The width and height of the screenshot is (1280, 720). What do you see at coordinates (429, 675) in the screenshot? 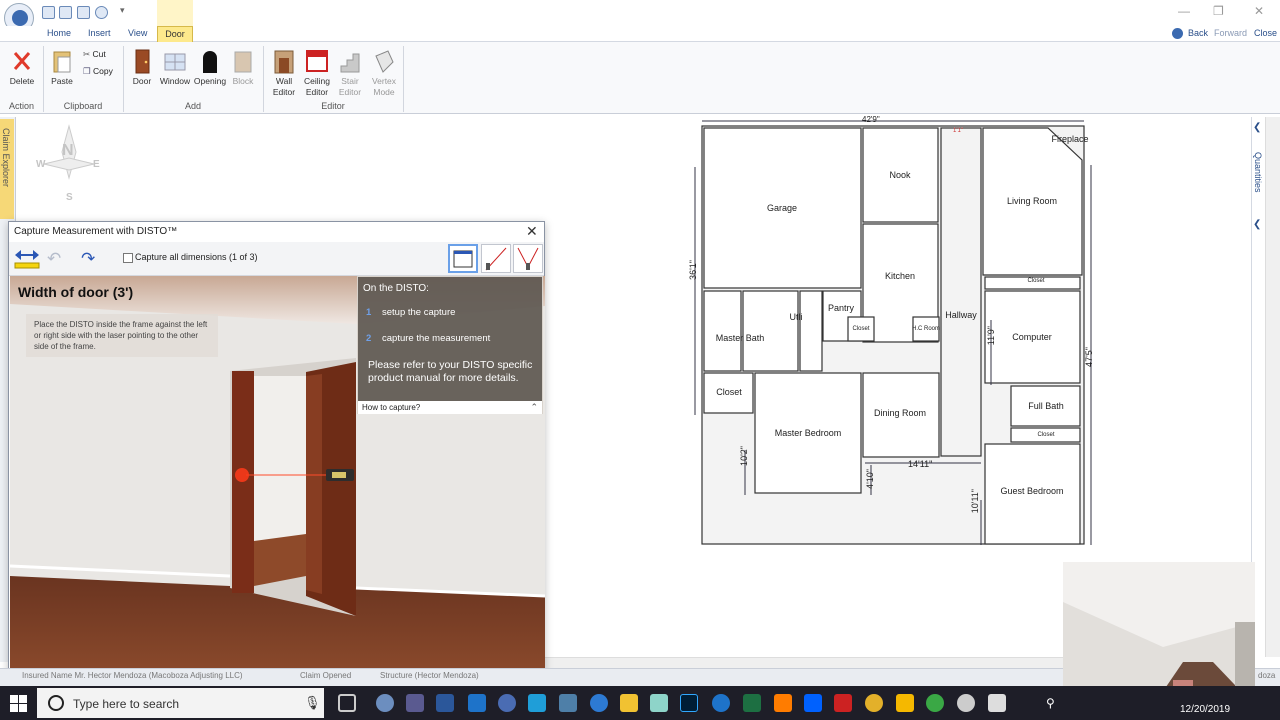
I see `status-structure: Structure (Hector Mendoza)` at bounding box center [429, 675].